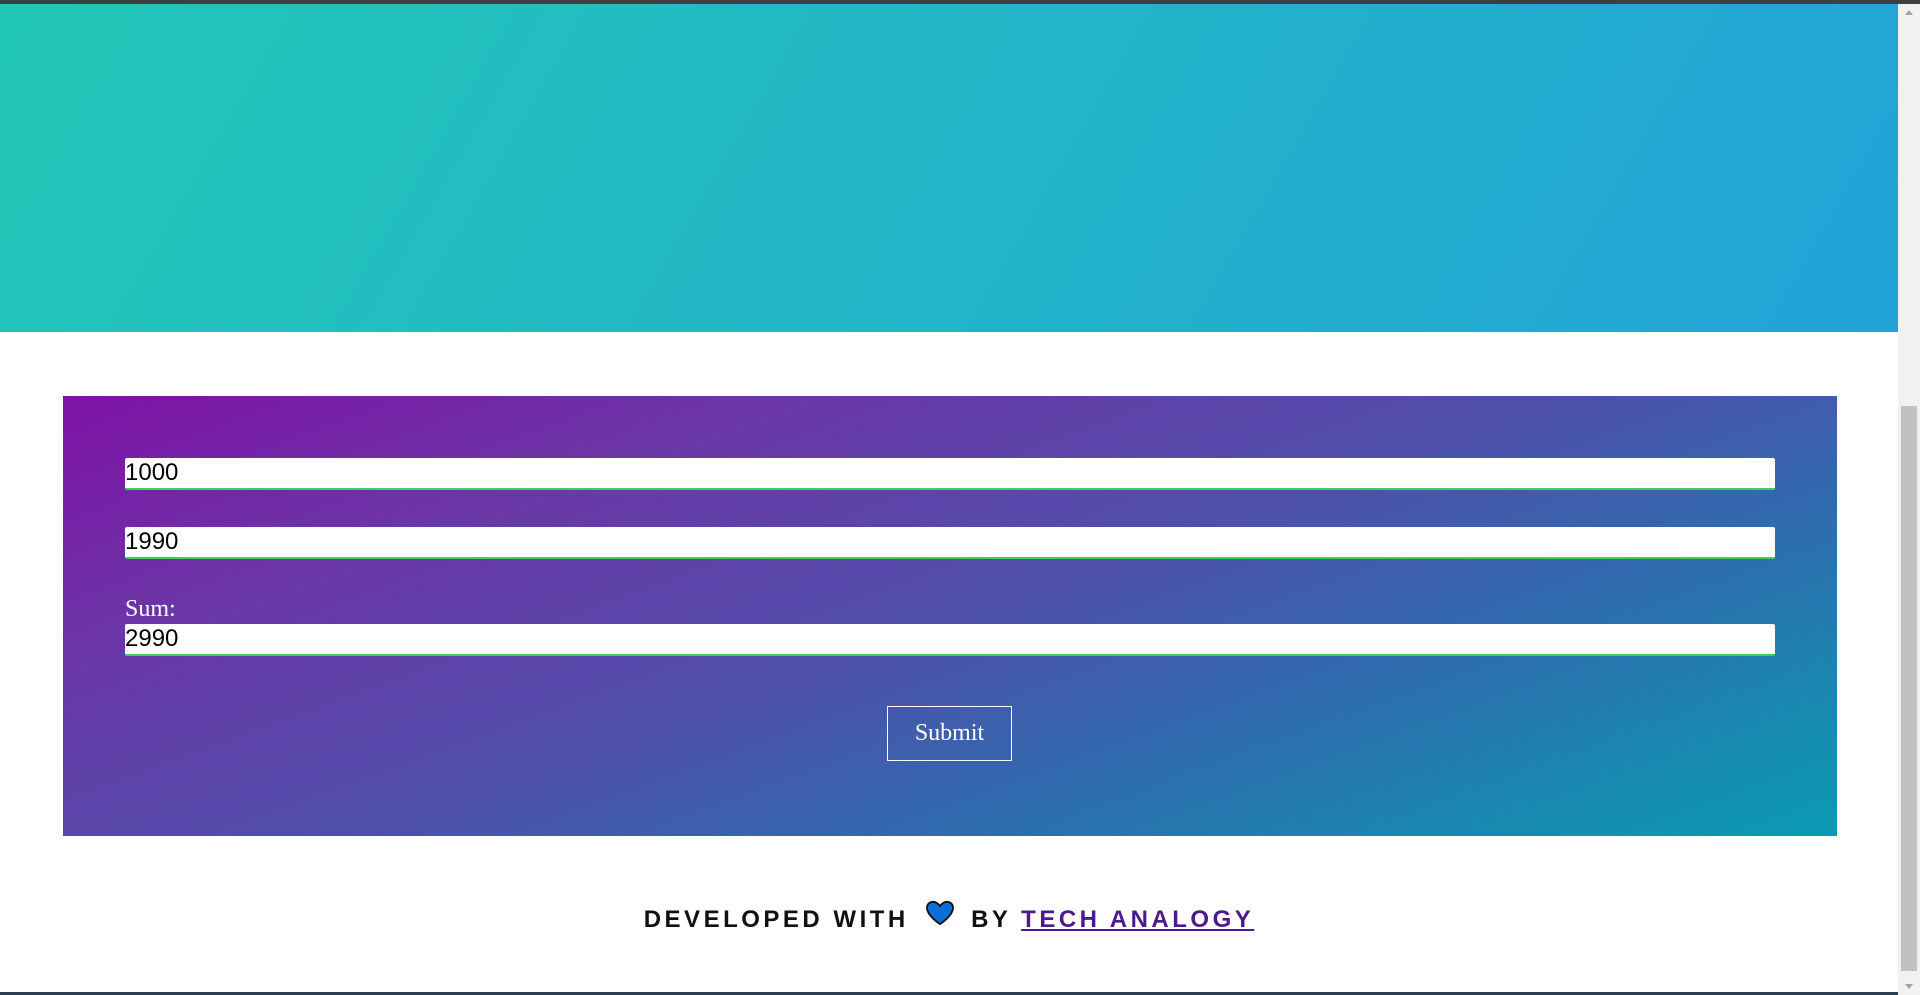 The width and height of the screenshot is (1920, 995). I want to click on footer: DEVELOPED WITH BY TECH ANALOGY, so click(949, 920).